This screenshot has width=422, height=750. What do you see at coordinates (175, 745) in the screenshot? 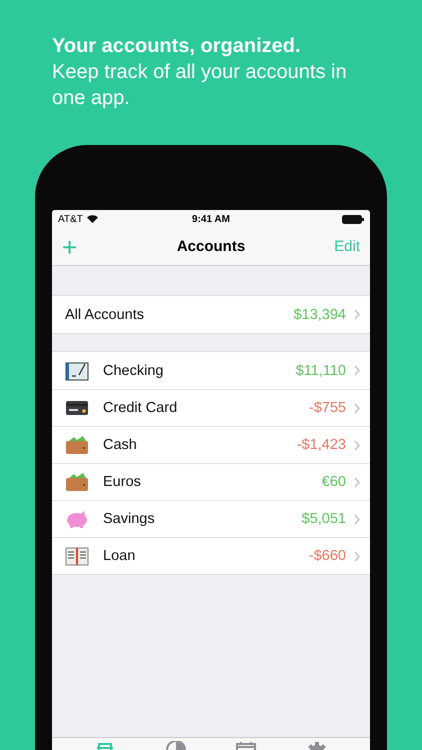
I see `pie-chart-icon` at bounding box center [175, 745].